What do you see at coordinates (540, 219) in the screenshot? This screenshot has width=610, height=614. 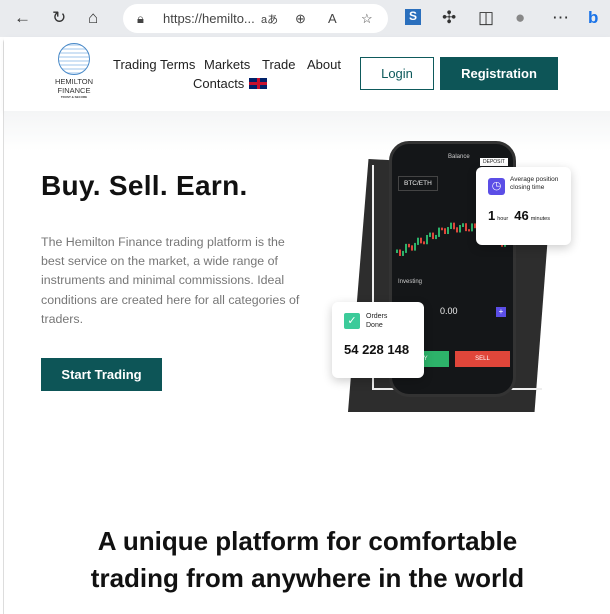 I see `minutes-unit: minutes` at bounding box center [540, 219].